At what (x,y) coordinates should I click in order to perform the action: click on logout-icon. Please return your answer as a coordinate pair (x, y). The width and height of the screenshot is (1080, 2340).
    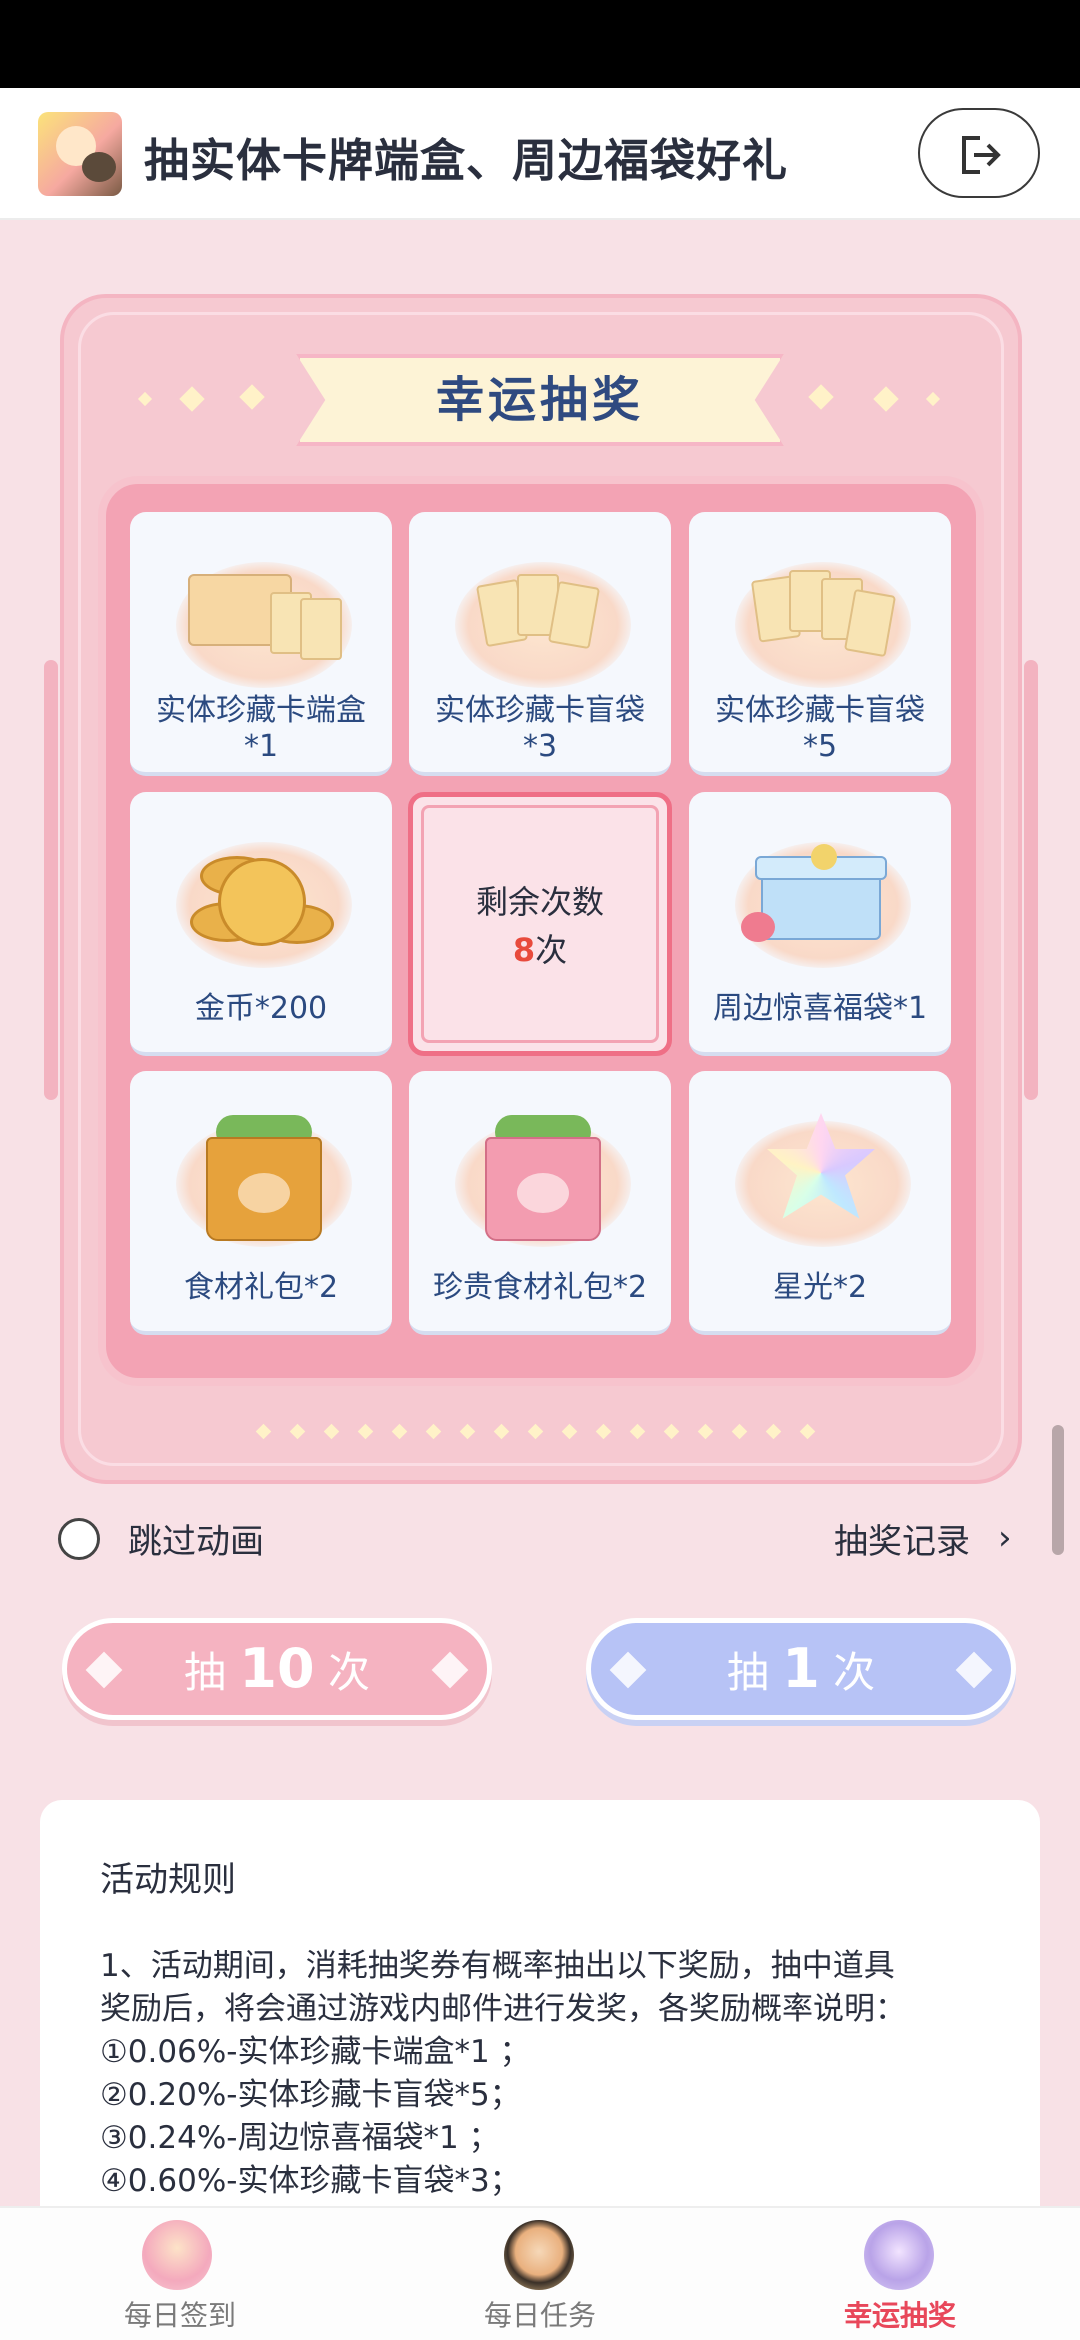
    Looking at the image, I should click on (981, 155).